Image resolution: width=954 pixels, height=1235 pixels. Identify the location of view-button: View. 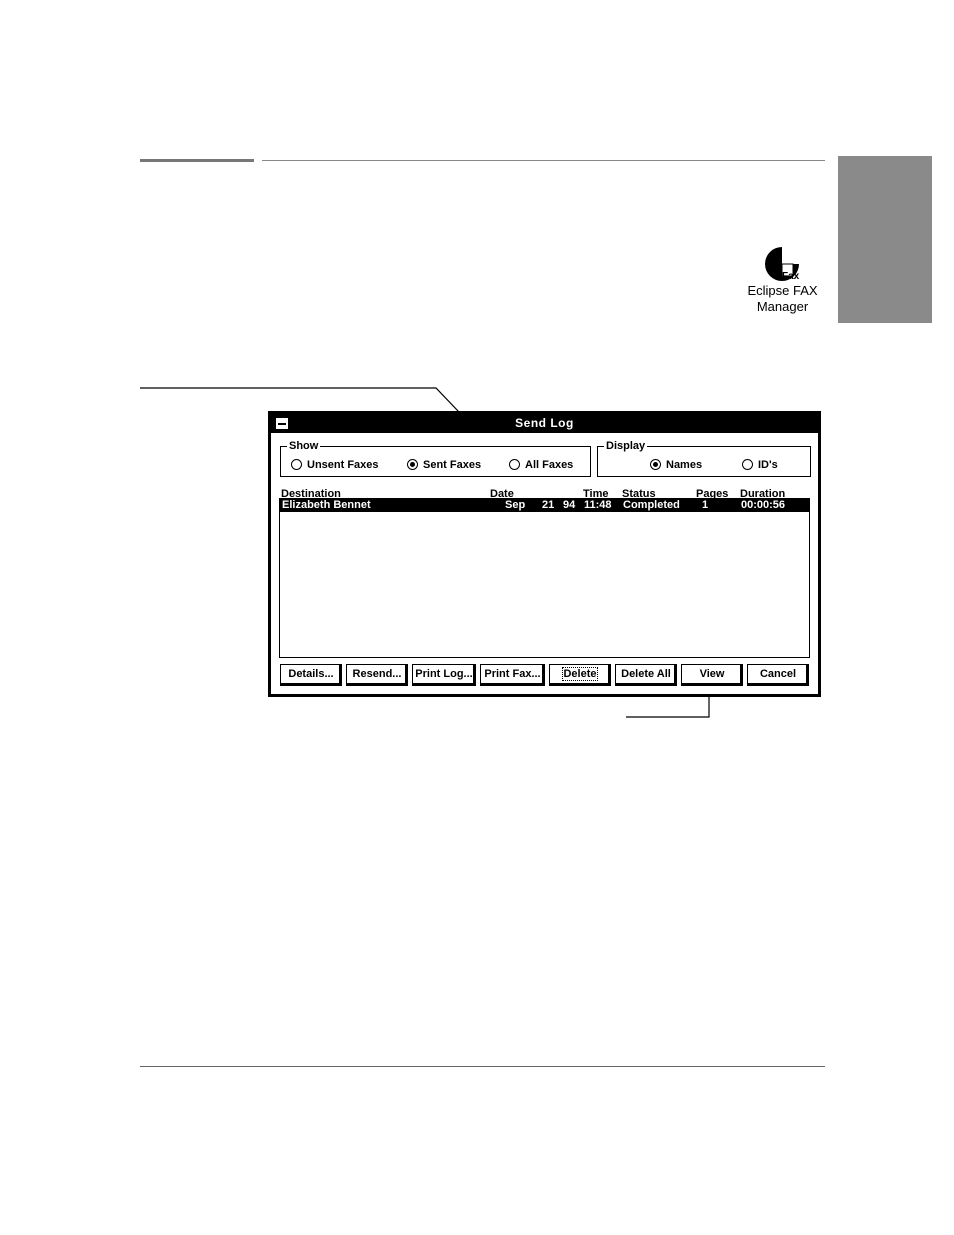
(712, 675).